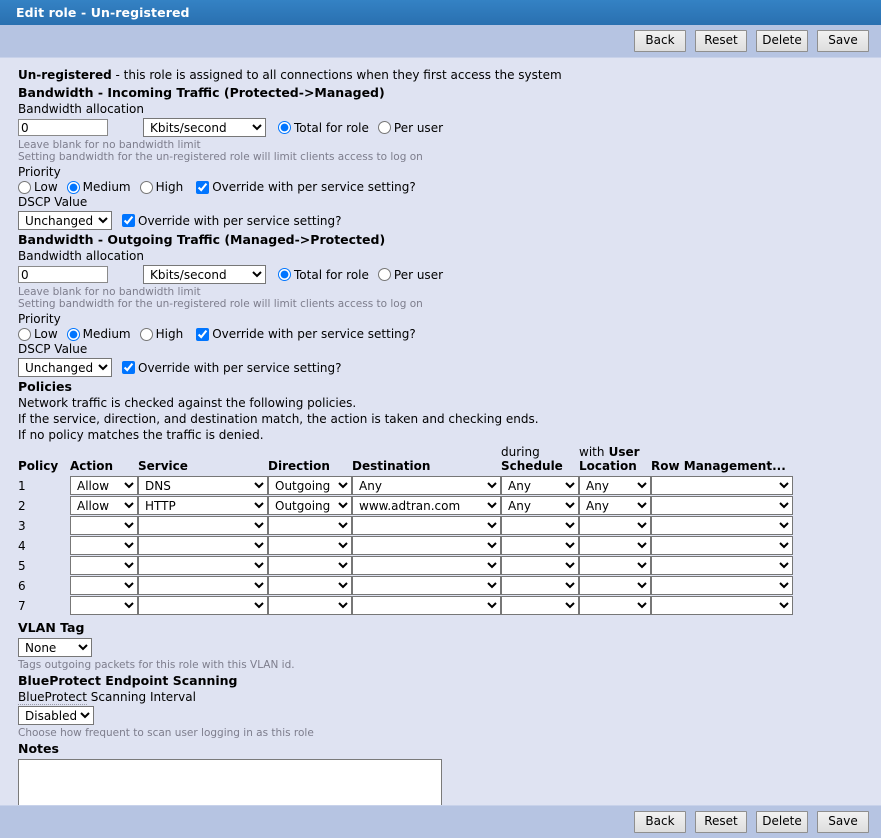 Image resolution: width=881 pixels, height=838 pixels. Describe the element at coordinates (782, 41) in the screenshot. I see `delete-button-top: Delete` at that location.